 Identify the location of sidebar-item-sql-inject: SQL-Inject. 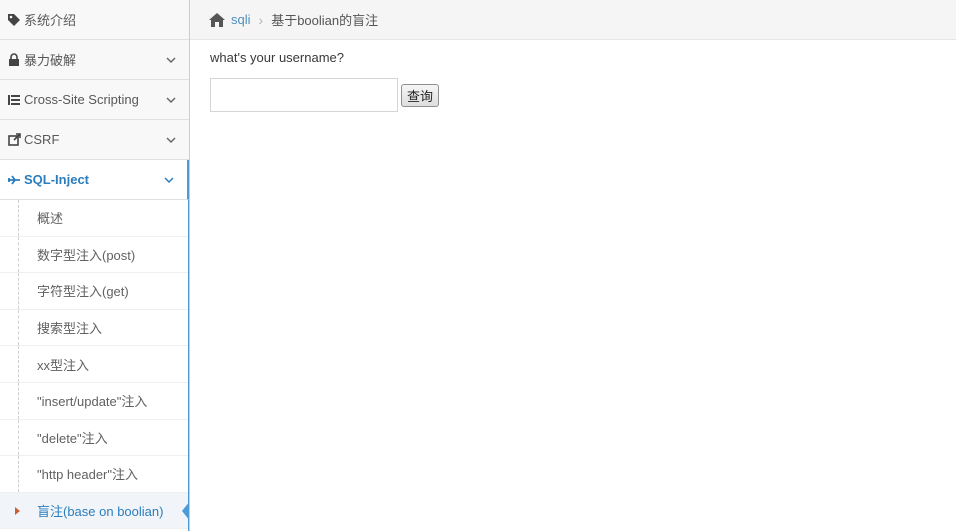
(94, 180).